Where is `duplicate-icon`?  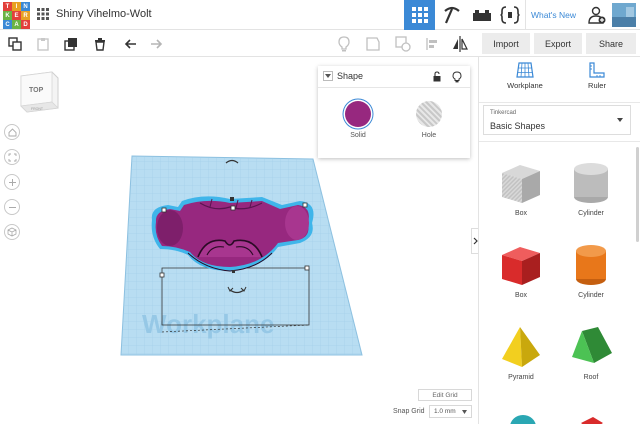
duplicate-icon is located at coordinates (70, 43).